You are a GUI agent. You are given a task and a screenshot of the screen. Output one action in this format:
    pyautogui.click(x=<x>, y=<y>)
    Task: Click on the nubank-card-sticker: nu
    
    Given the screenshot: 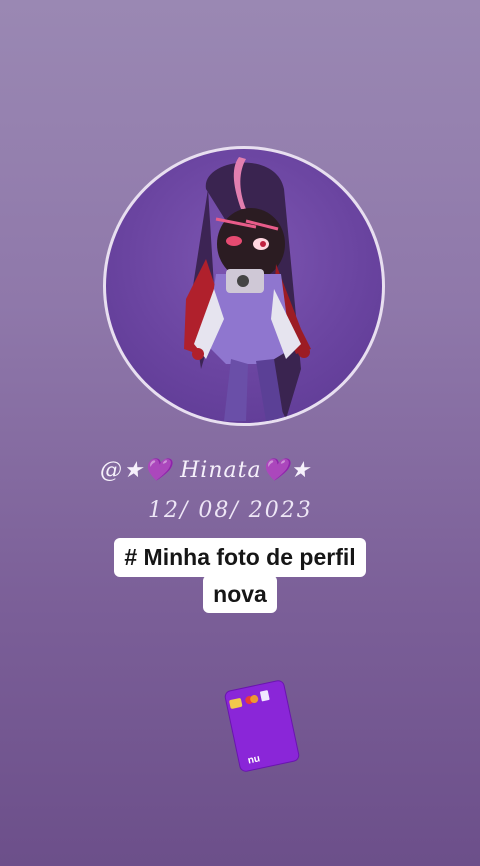 What is the action you would take?
    pyautogui.click(x=262, y=725)
    